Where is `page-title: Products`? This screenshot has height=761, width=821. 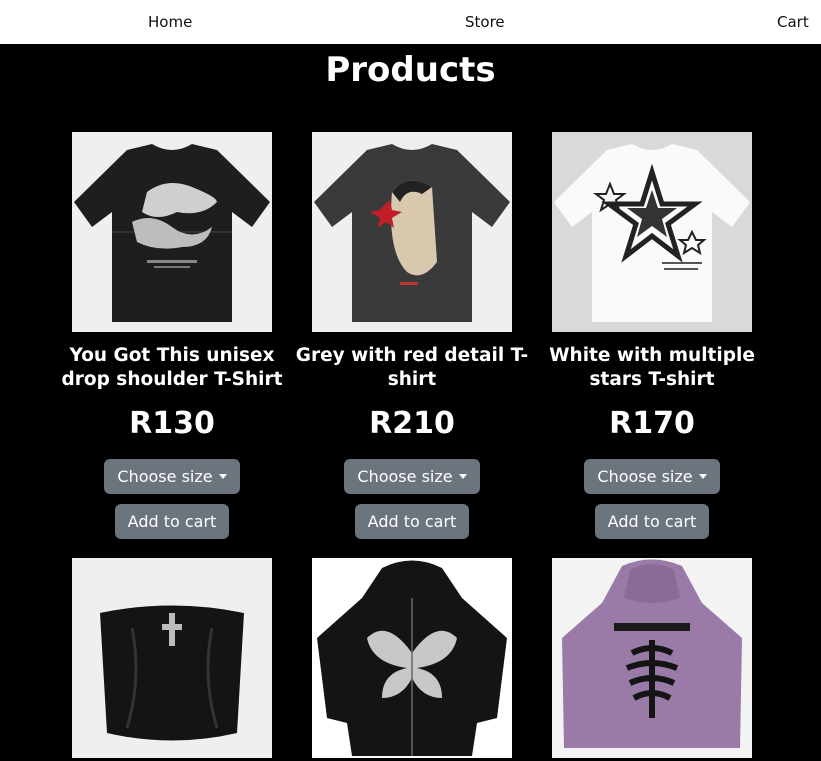
page-title: Products is located at coordinates (410, 70).